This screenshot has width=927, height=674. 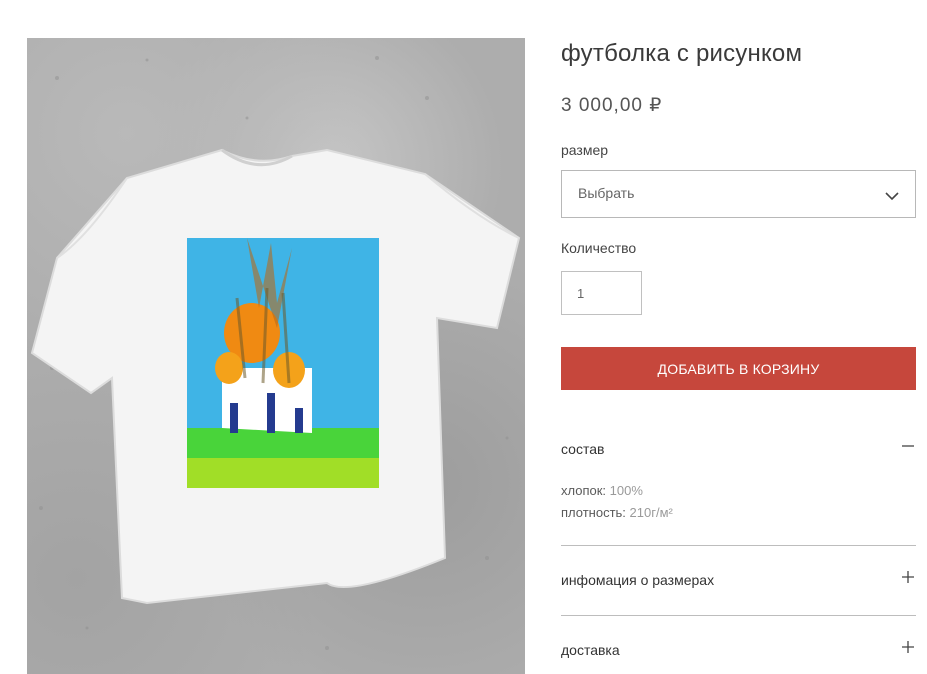 What do you see at coordinates (612, 105) in the screenshot?
I see `product-price: 3 000,00 ₽` at bounding box center [612, 105].